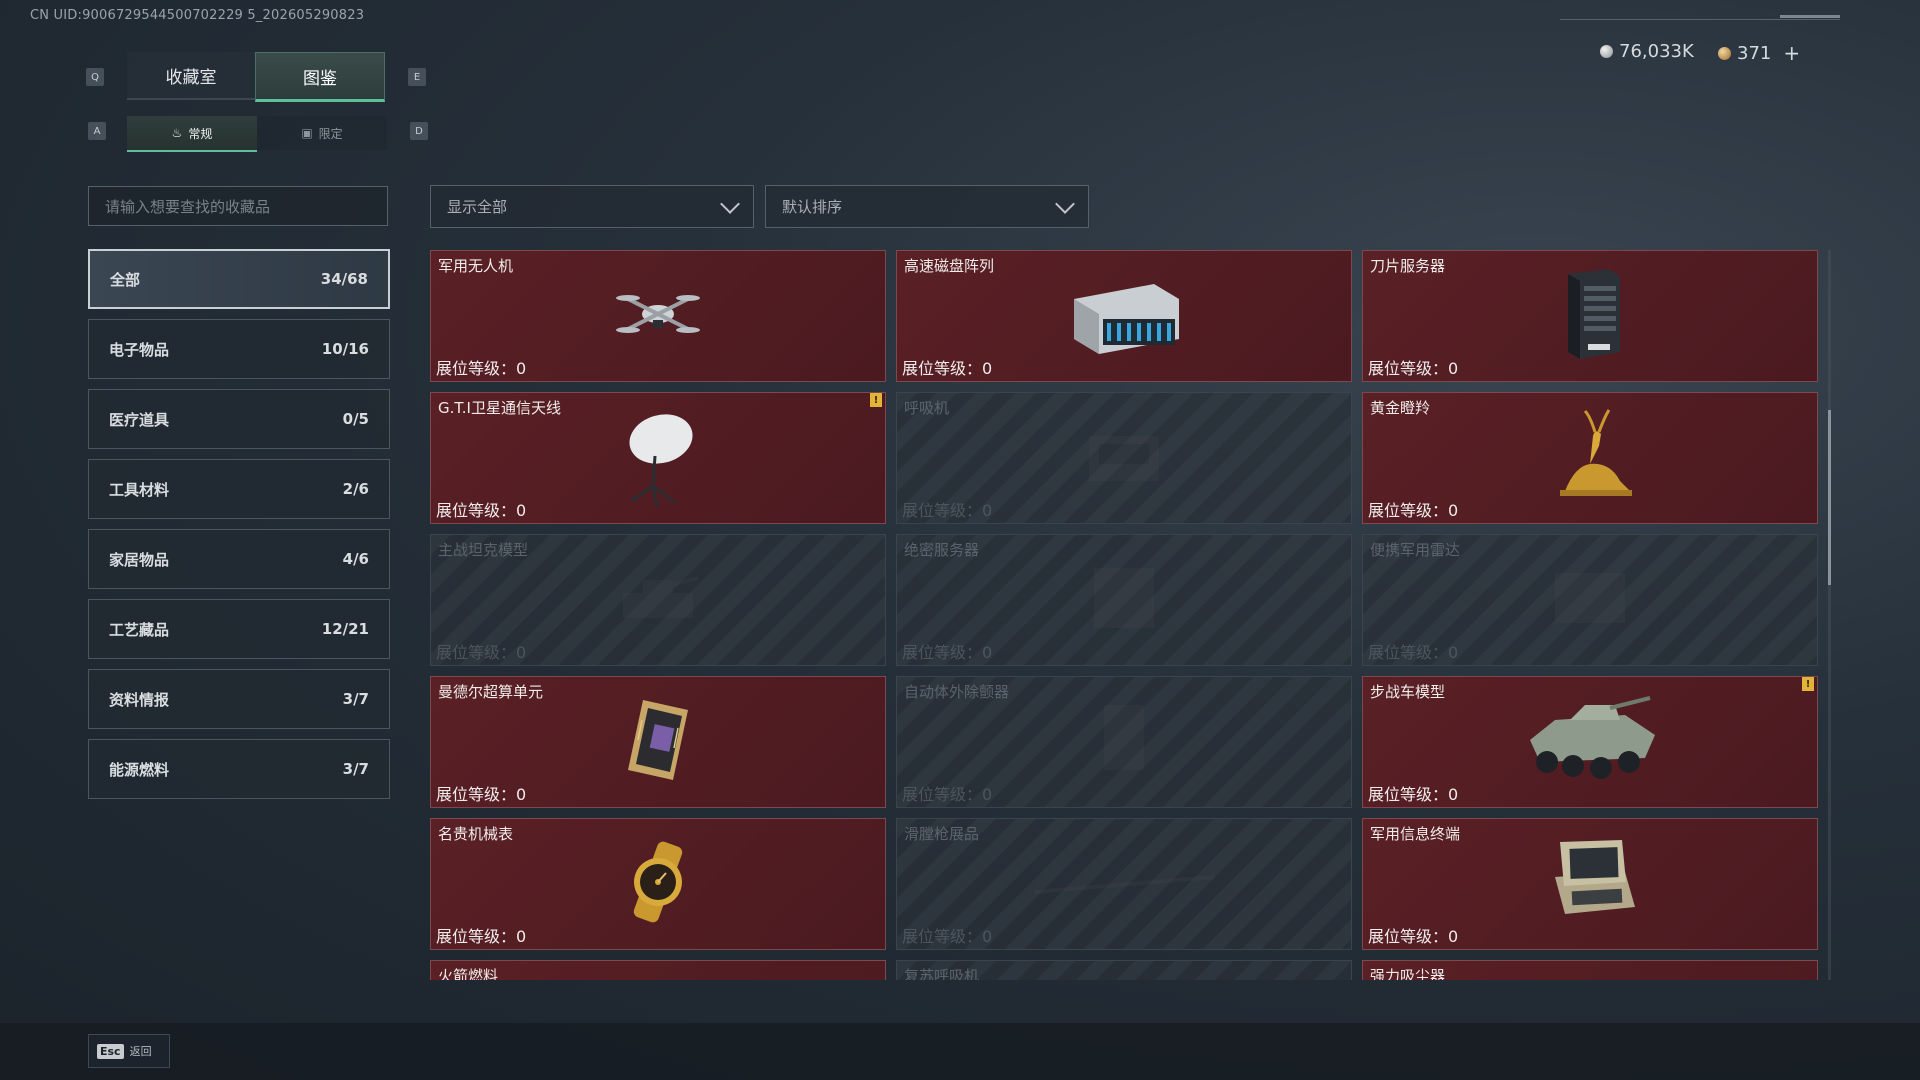 The height and width of the screenshot is (1080, 1920). What do you see at coordinates (330, 133) in the screenshot?
I see `subtab-limited-label: 限定` at bounding box center [330, 133].